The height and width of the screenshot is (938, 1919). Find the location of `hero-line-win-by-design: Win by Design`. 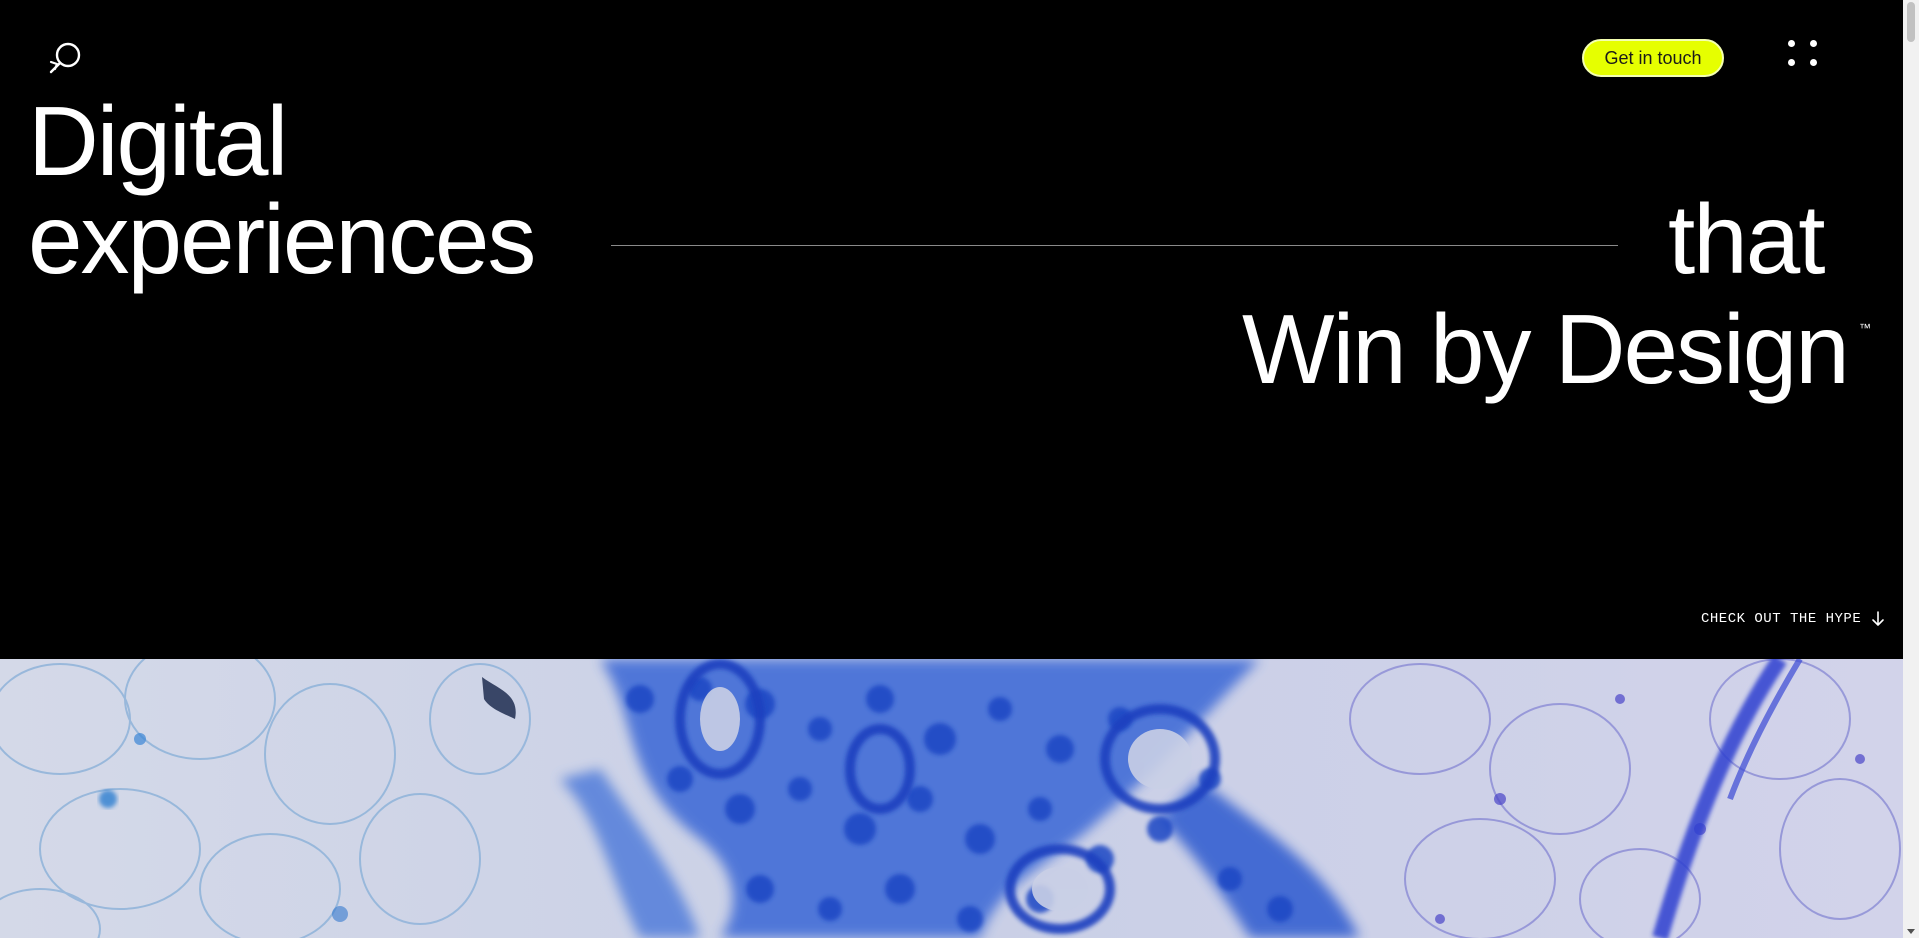

hero-line-win-by-design: Win by Design is located at coordinates (1546, 349).